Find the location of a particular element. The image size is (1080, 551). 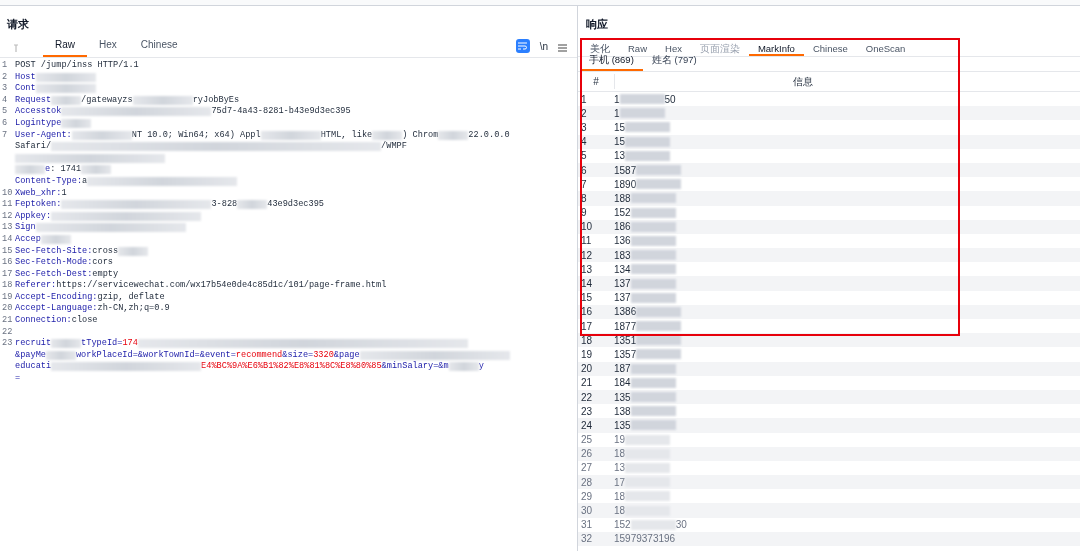

line-number: 3 is located at coordinates (5, 89).